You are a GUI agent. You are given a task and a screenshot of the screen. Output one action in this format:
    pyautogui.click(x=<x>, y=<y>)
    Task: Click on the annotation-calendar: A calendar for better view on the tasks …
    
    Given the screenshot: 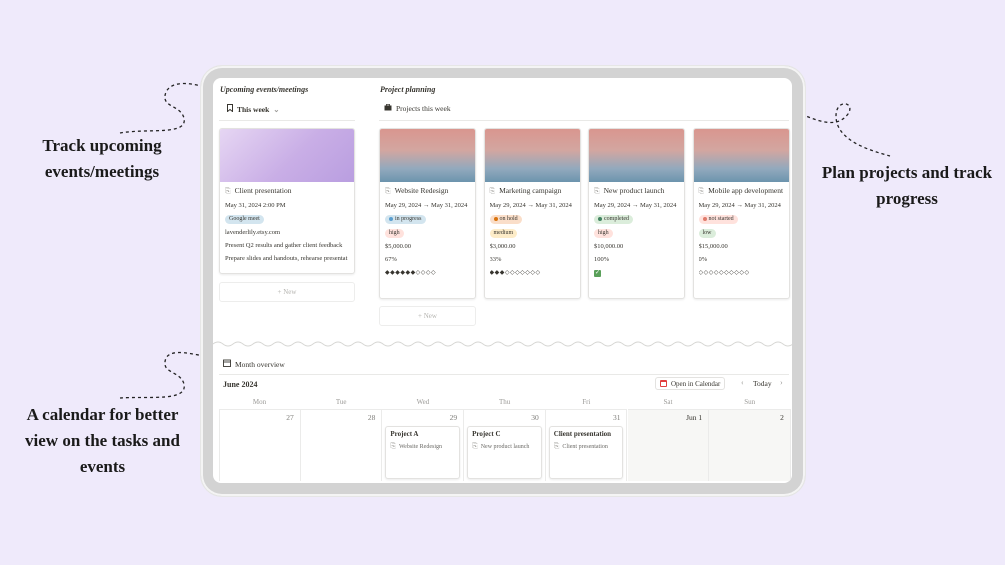 What is the action you would take?
    pyautogui.click(x=102, y=441)
    